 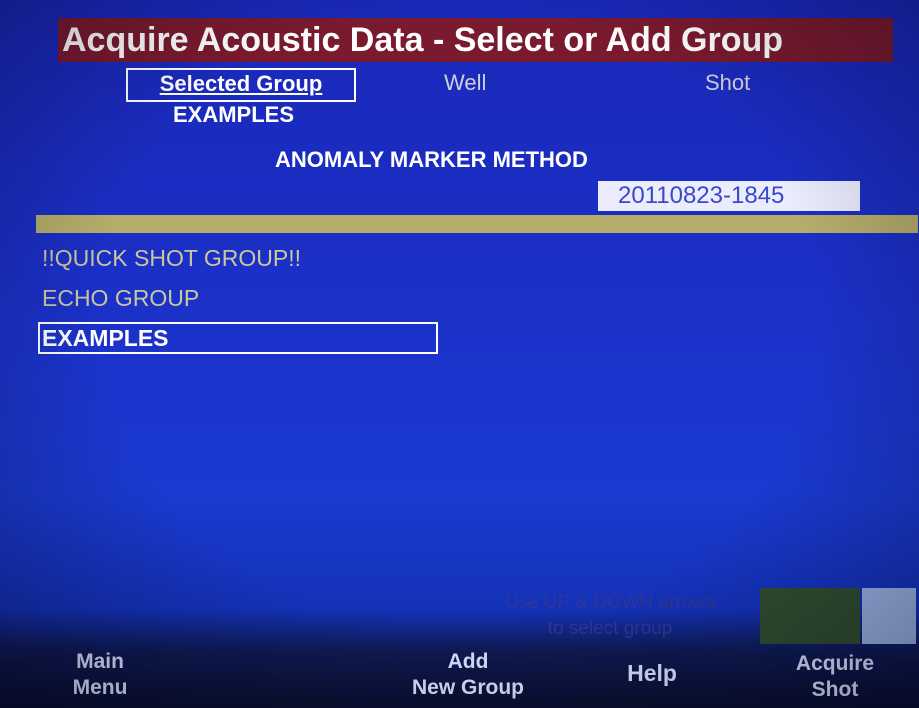 I want to click on selected-group-tab: Selected Group, so click(x=241, y=85).